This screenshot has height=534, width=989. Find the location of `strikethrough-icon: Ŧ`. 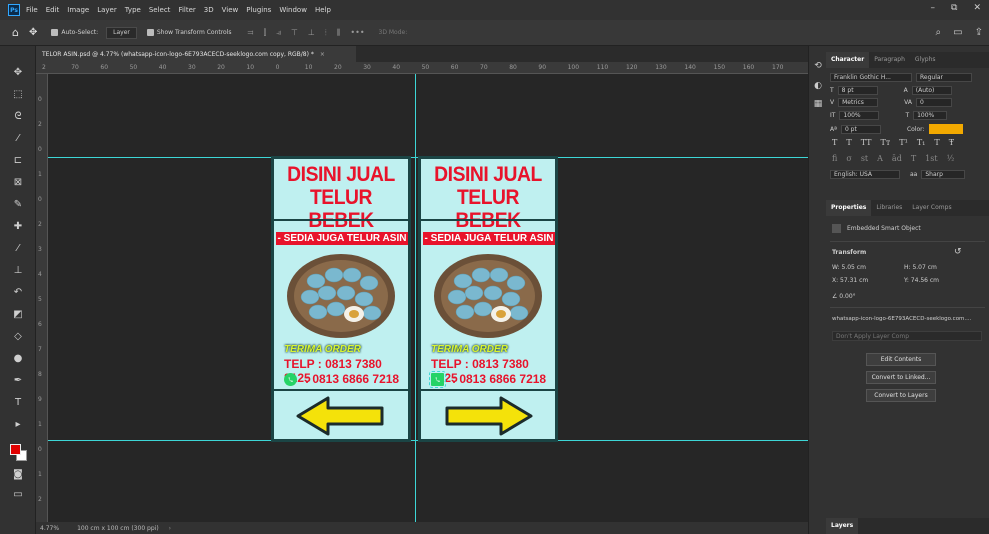

strikethrough-icon: Ŧ is located at coordinates (951, 142).